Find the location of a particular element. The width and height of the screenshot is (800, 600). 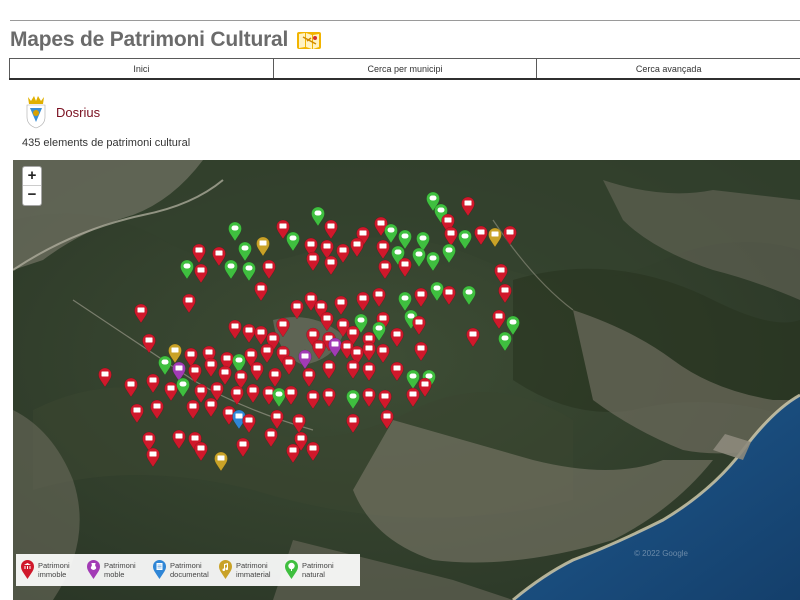

vase-icon is located at coordinates (93, 569).